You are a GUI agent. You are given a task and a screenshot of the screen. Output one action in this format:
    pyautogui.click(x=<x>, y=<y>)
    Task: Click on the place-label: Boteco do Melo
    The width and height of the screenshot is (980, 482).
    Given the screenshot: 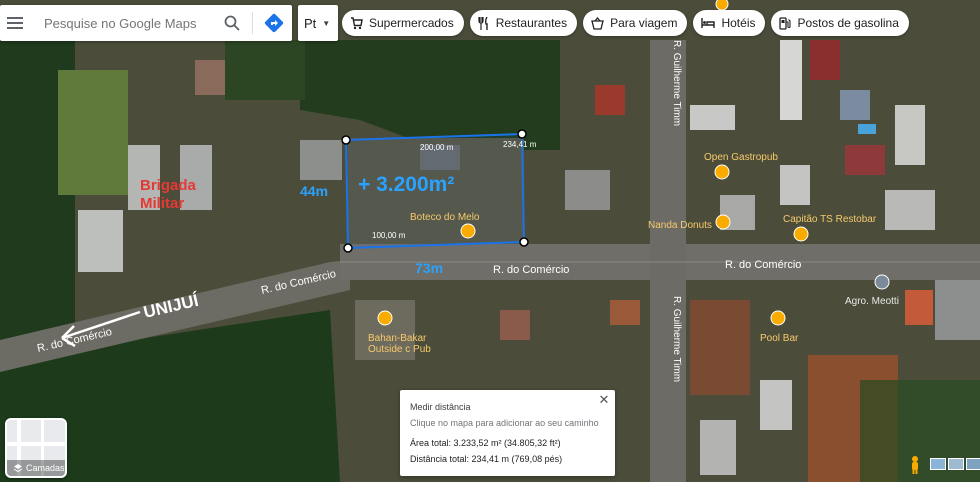 What is the action you would take?
    pyautogui.click(x=445, y=217)
    